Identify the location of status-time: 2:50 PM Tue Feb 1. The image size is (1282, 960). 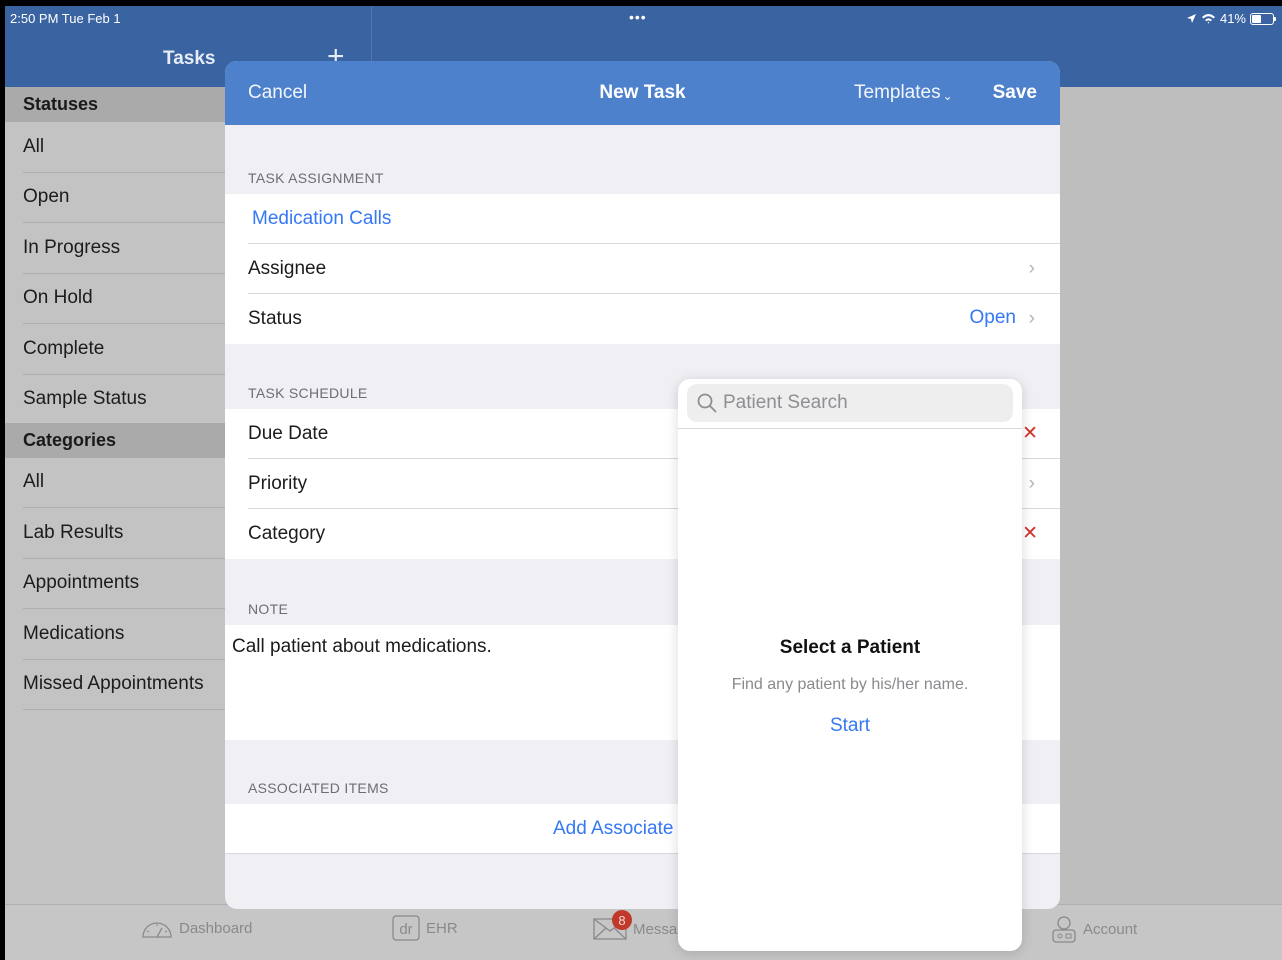
(65, 18).